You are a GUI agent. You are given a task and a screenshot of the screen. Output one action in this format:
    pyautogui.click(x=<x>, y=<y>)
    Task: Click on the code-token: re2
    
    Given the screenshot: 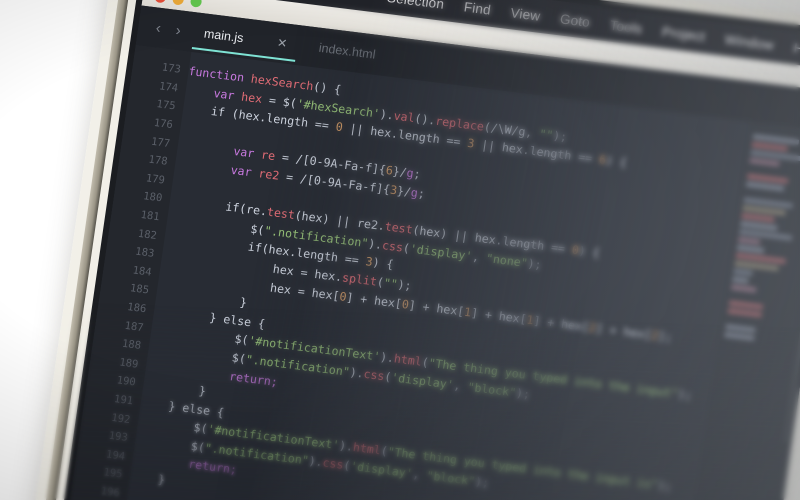 What is the action you would take?
    pyautogui.click(x=269, y=174)
    